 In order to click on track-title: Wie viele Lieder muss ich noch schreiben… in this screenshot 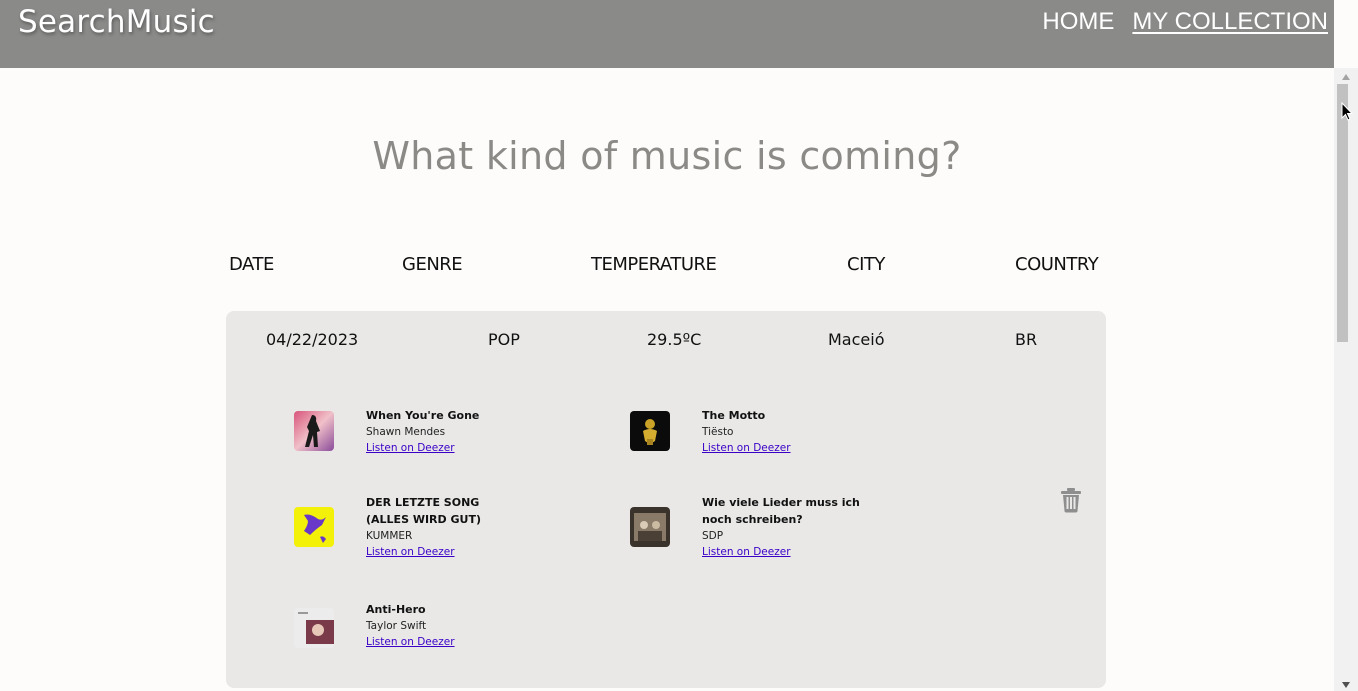, I will do `click(781, 511)`.